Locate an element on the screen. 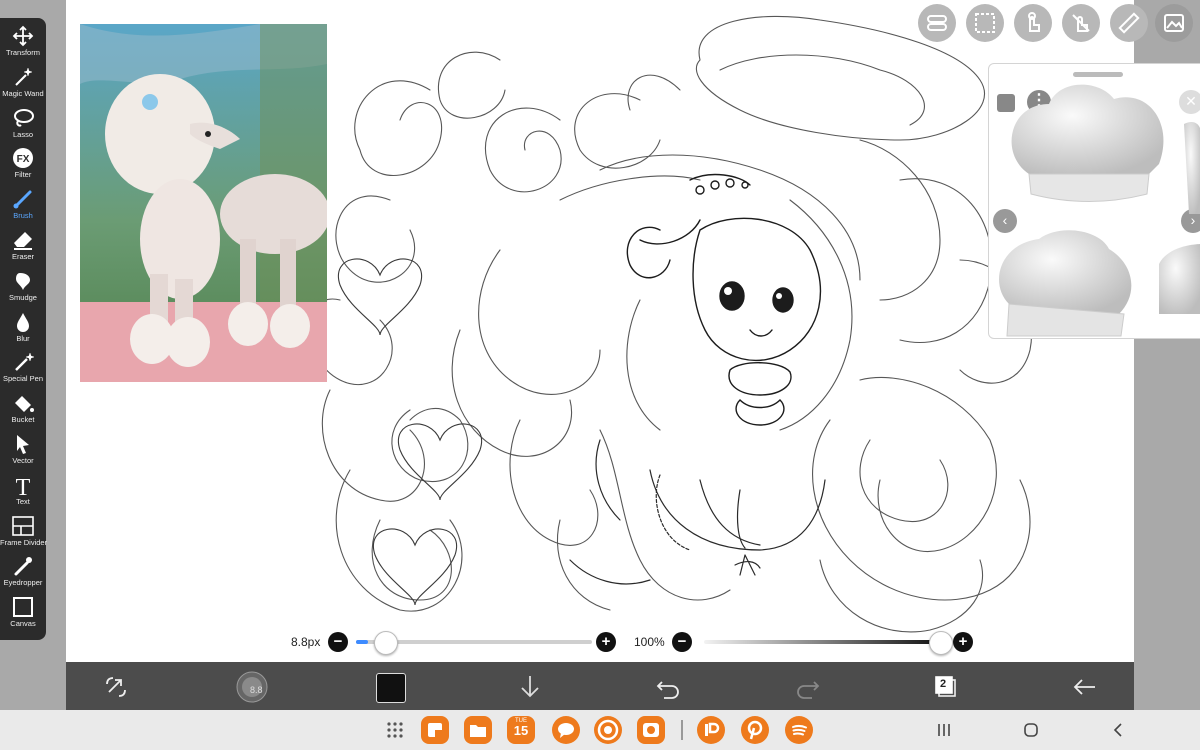 This screenshot has width=1200, height=750. recents-icon is located at coordinates (944, 730).